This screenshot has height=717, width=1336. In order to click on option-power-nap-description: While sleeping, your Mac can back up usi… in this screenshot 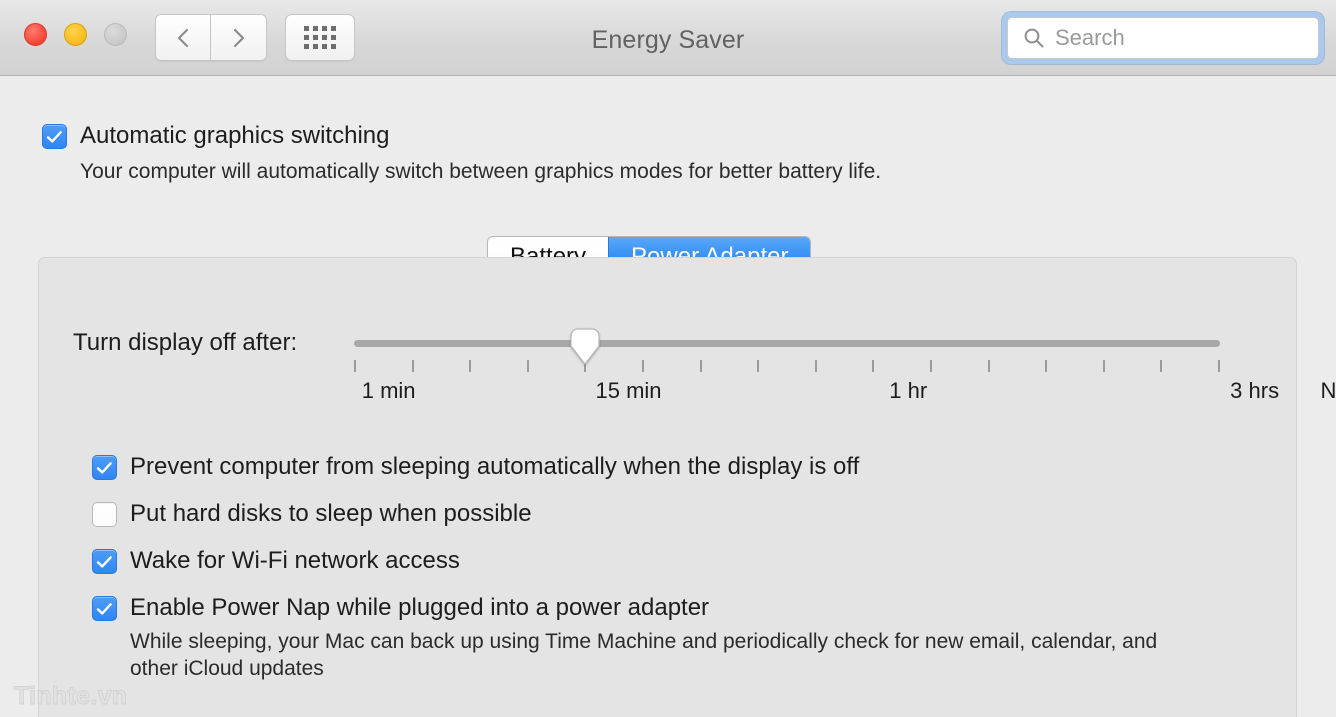, I will do `click(644, 655)`.